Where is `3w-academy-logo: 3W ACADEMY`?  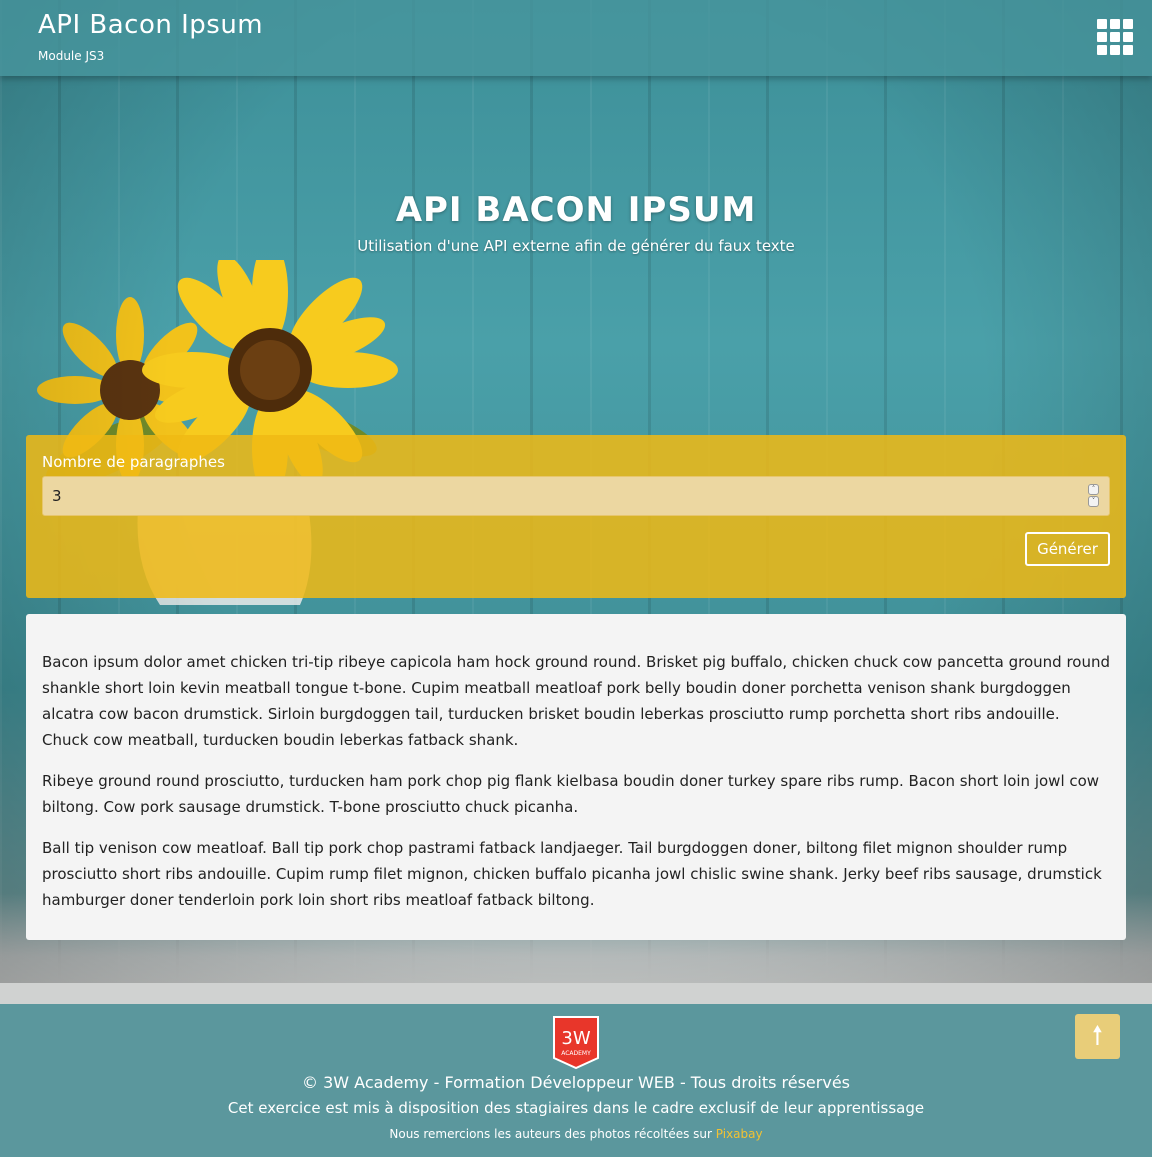 3w-academy-logo: 3W ACADEMY is located at coordinates (576, 1043).